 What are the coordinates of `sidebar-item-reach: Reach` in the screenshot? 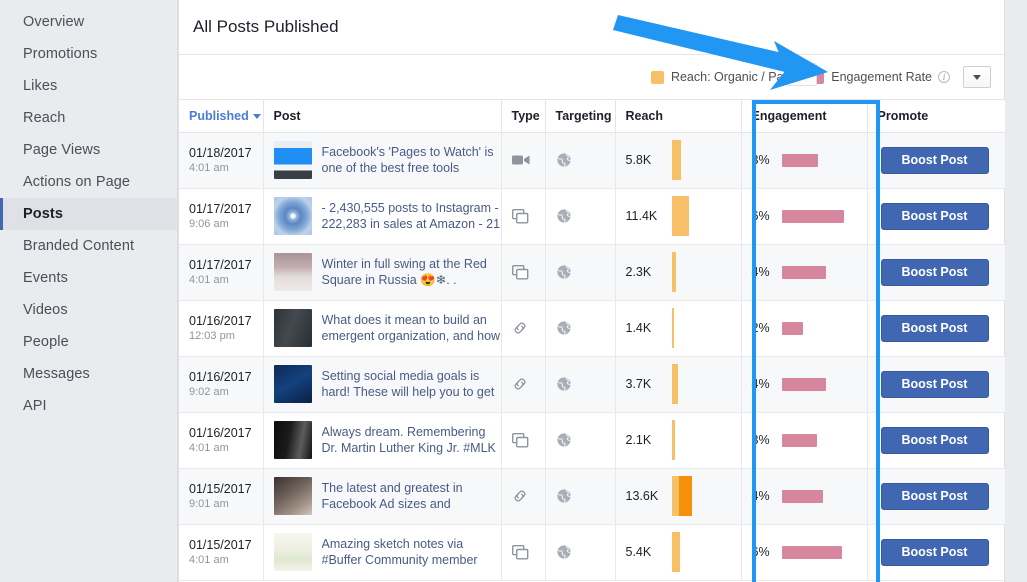 It's located at (88, 118).